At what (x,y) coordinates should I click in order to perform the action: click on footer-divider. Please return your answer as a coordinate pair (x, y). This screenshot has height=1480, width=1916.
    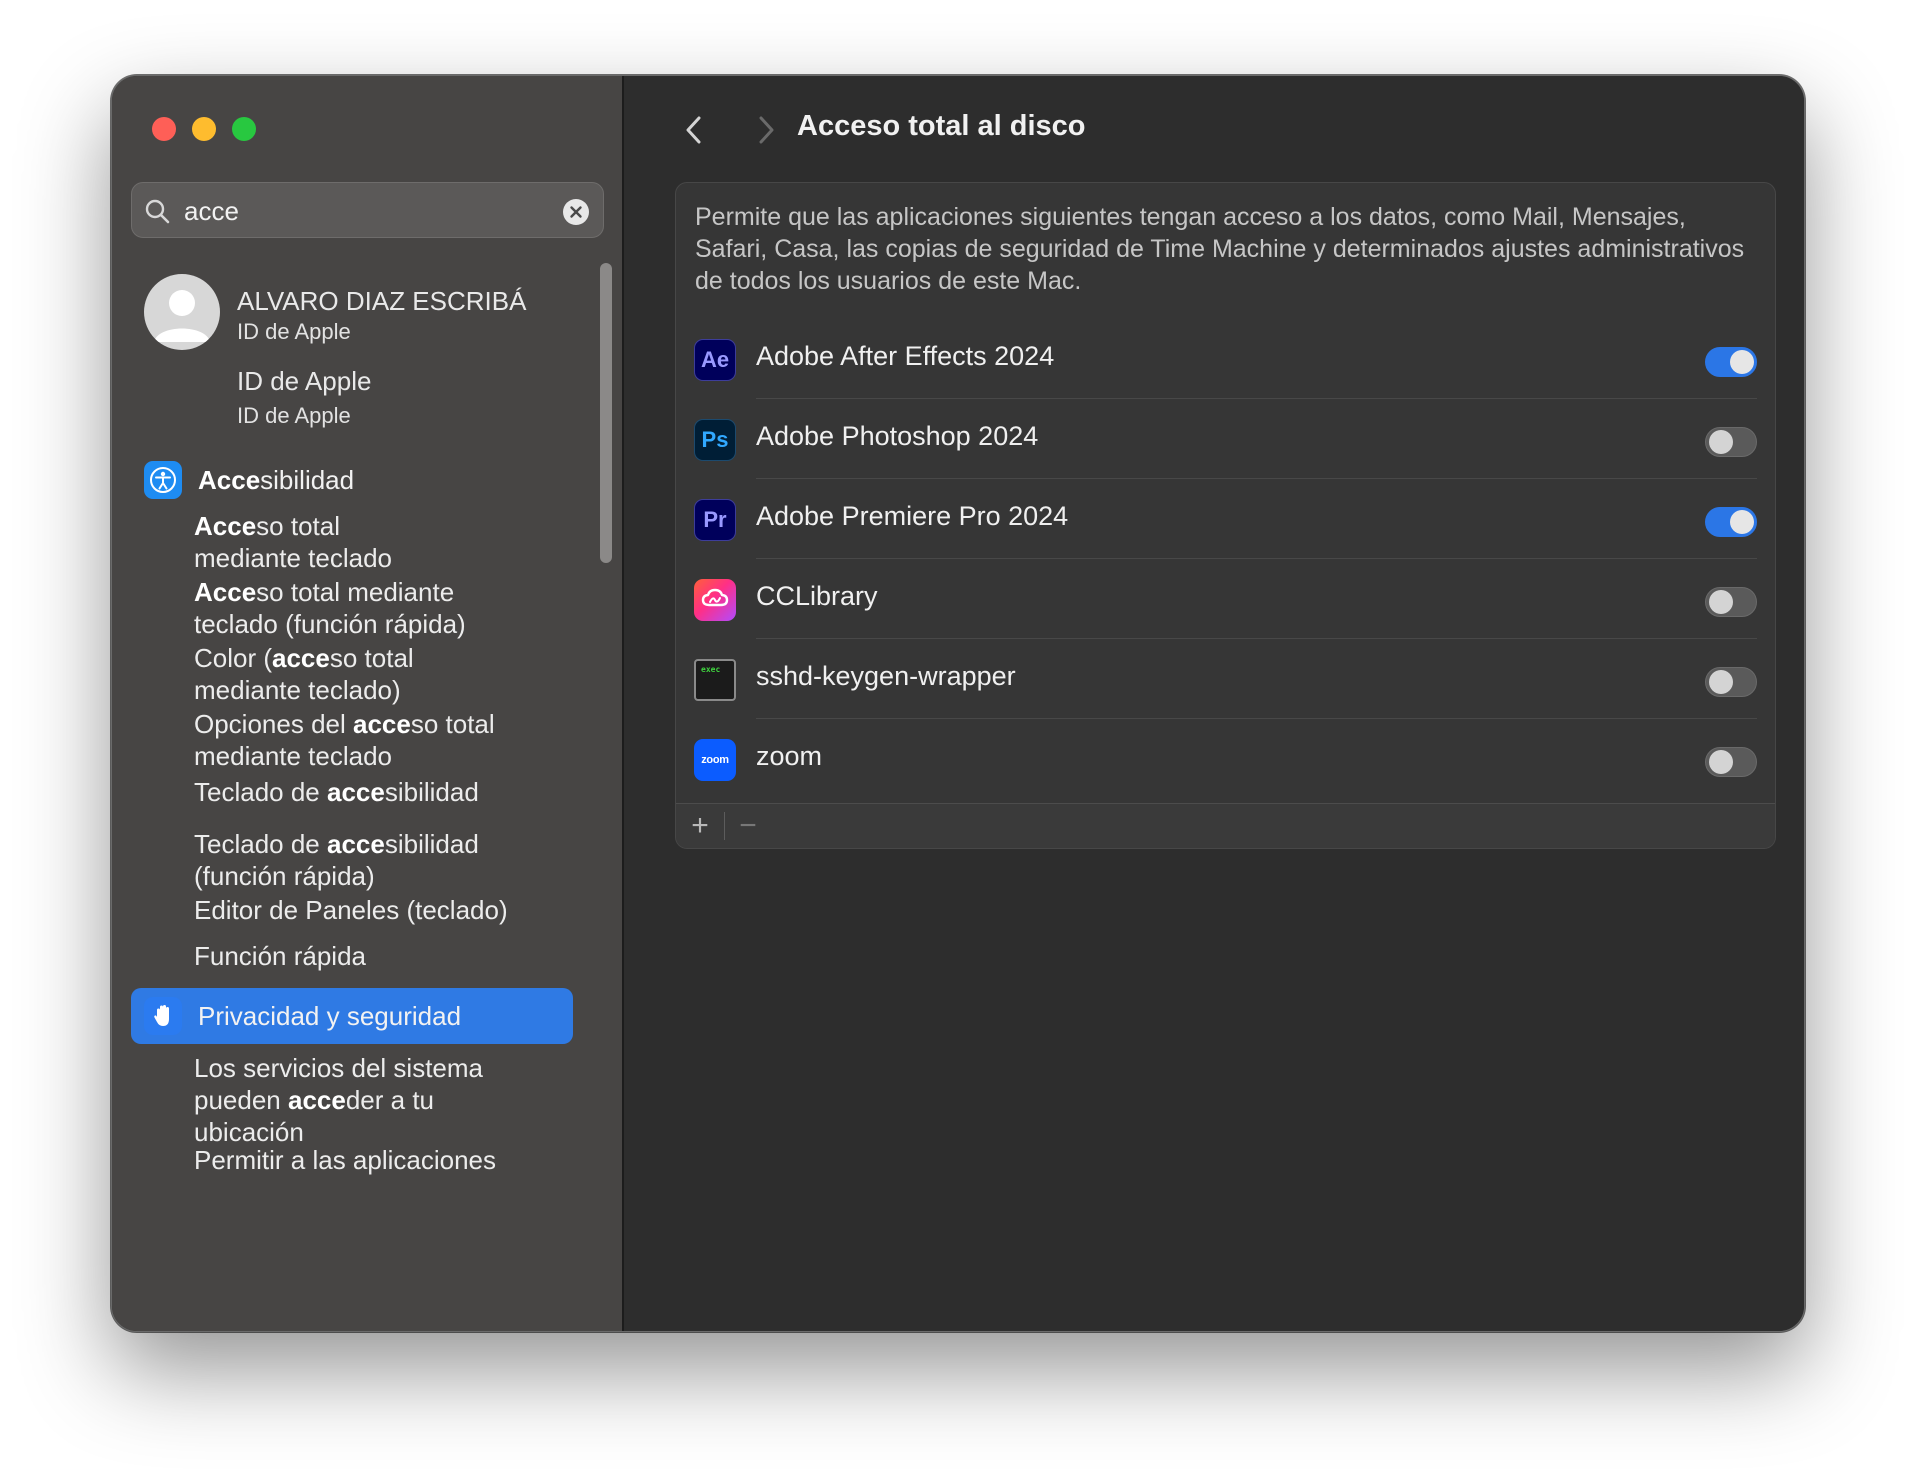
    Looking at the image, I should click on (724, 826).